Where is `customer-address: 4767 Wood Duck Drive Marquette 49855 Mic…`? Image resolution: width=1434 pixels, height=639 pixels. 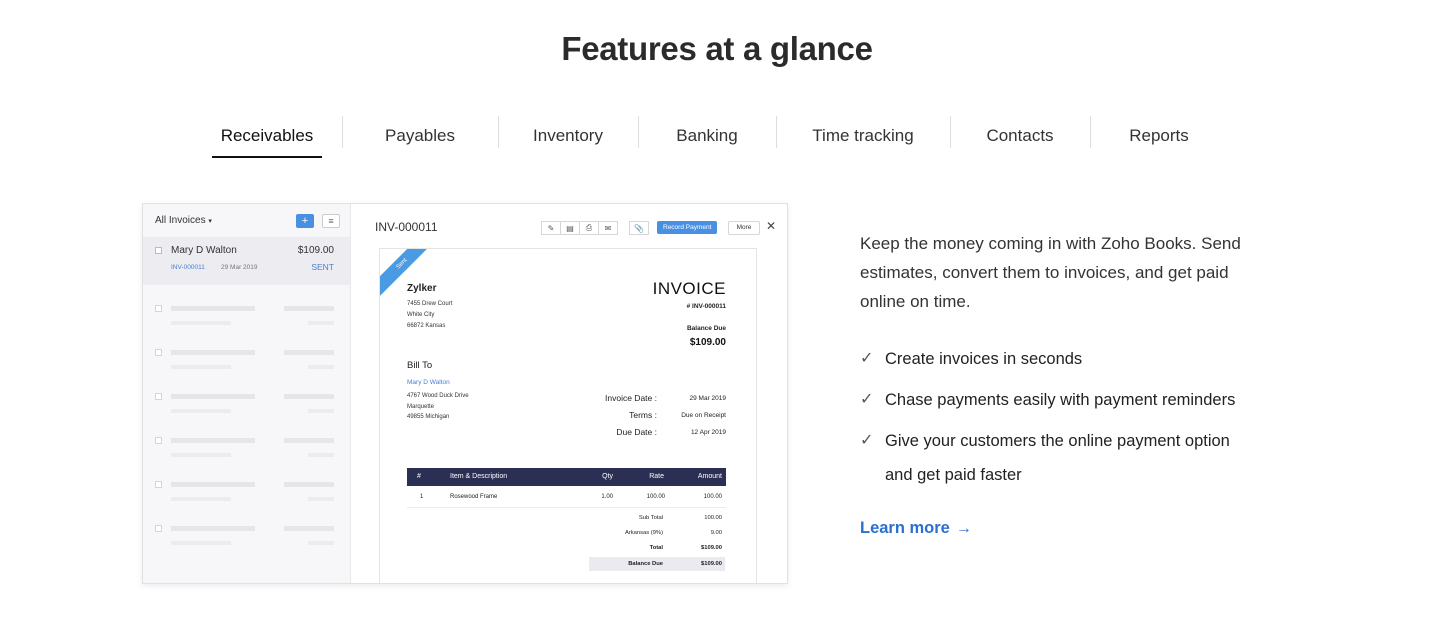
customer-address: 4767 Wood Duck Drive Marquette 49855 Mic… is located at coordinates (438, 407).